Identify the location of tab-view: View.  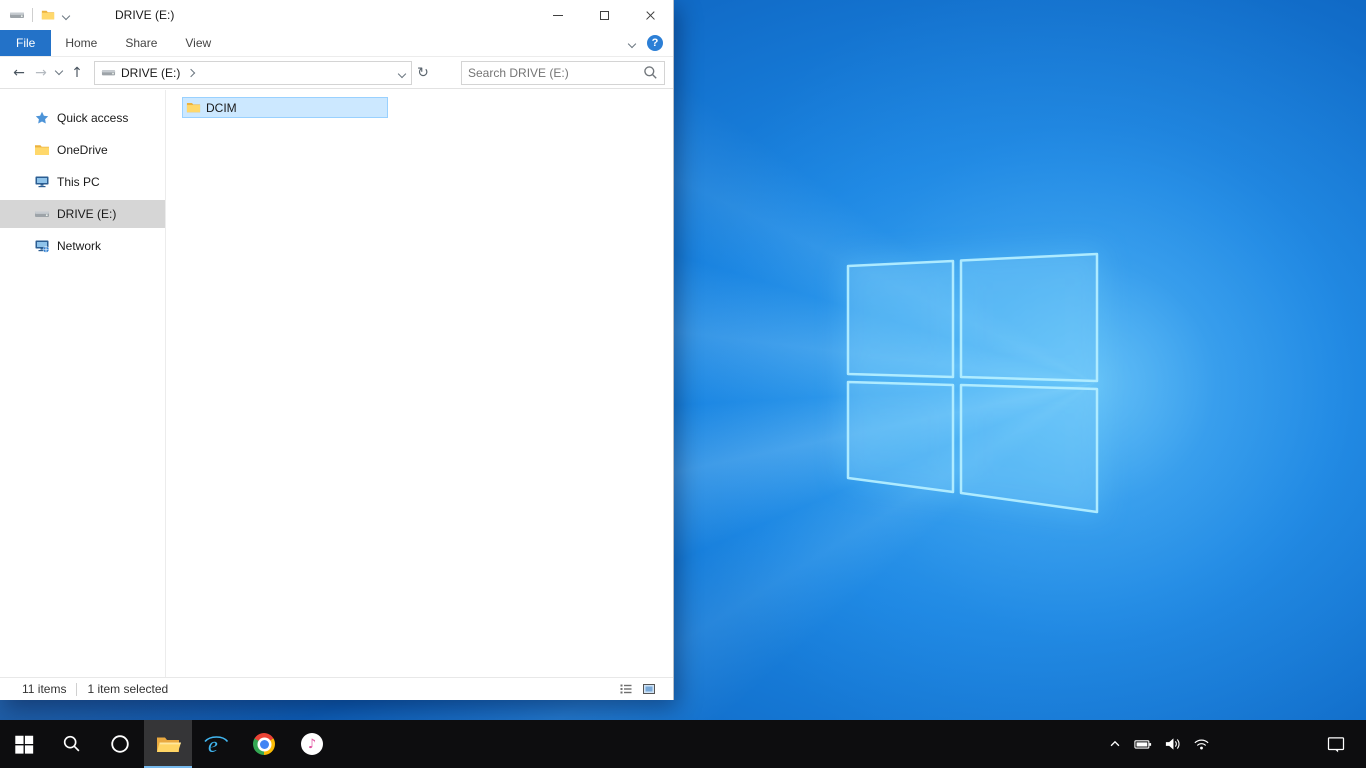
(198, 43).